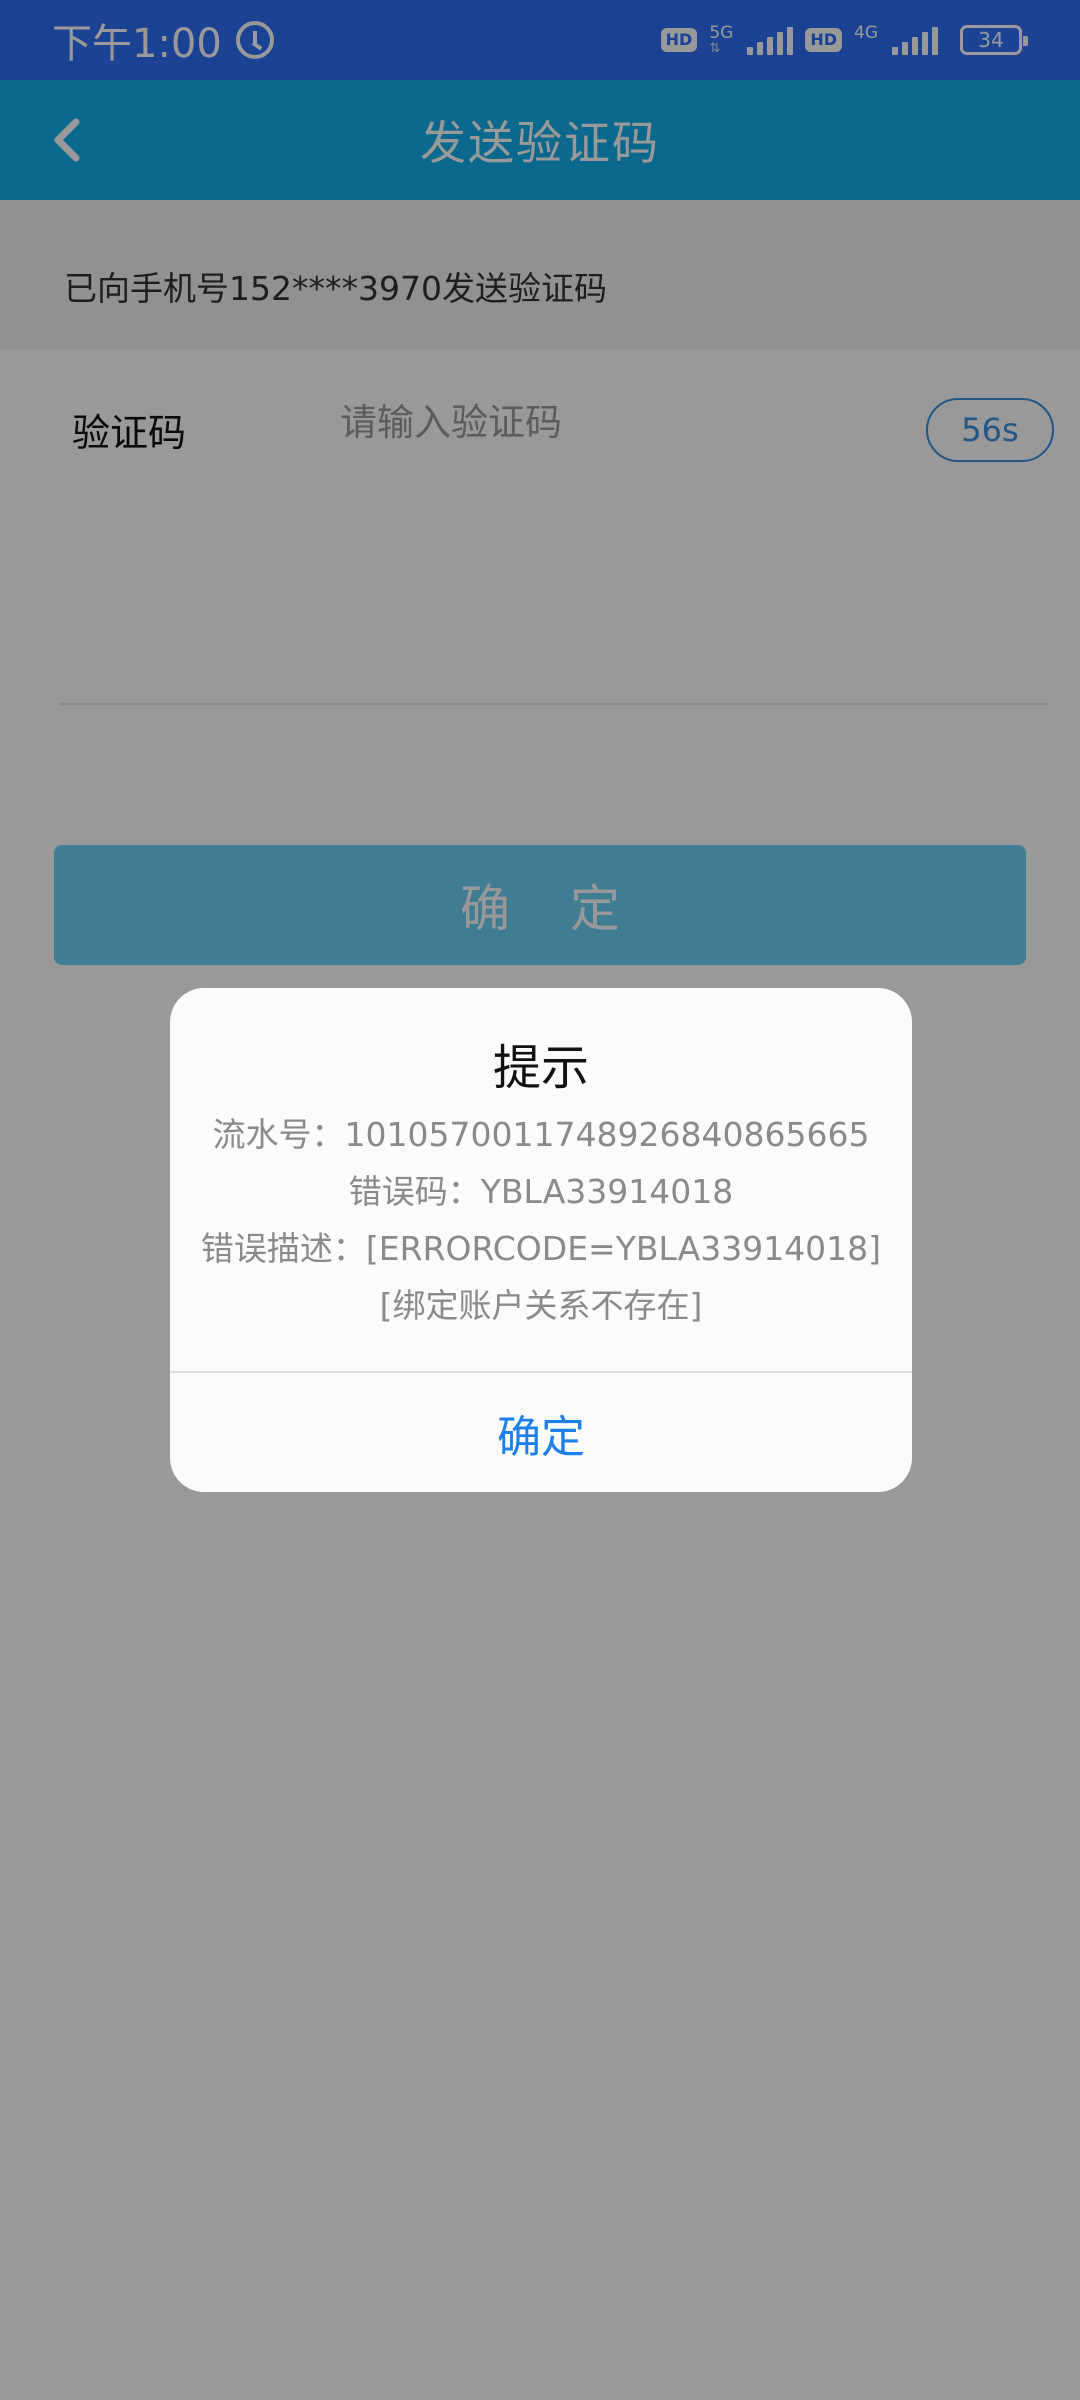  I want to click on error-detail-line: [绑定账户关系不存在], so click(541, 1305).